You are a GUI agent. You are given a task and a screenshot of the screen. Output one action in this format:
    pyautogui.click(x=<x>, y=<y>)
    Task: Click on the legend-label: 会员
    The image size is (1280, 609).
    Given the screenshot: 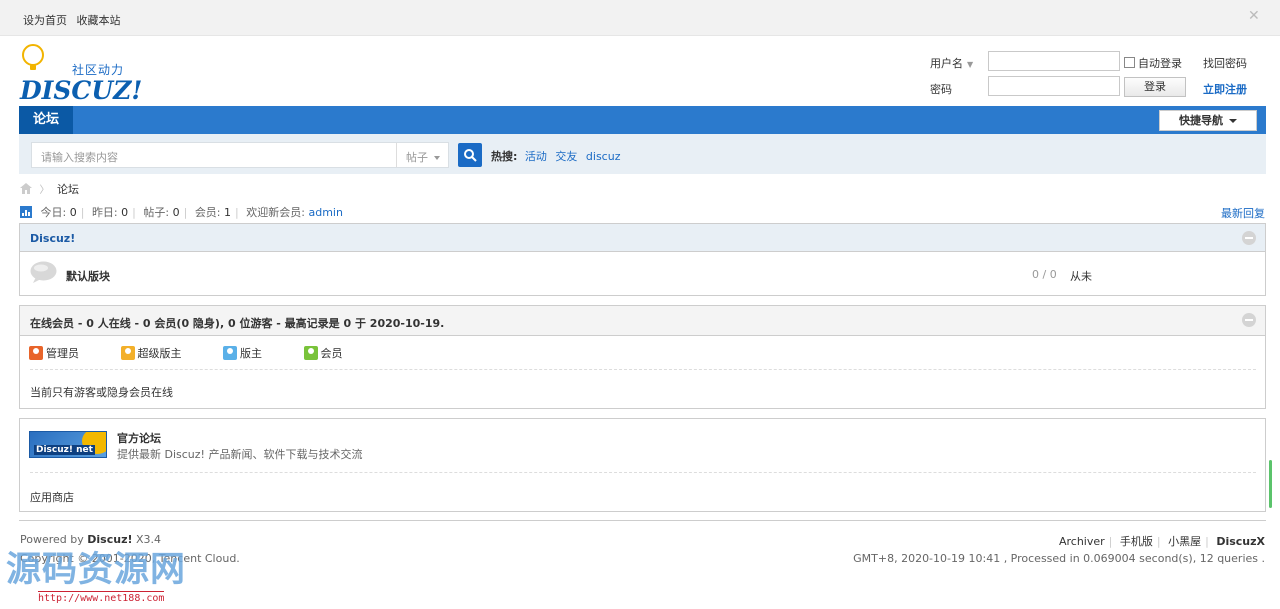 What is the action you would take?
    pyautogui.click(x=331, y=353)
    